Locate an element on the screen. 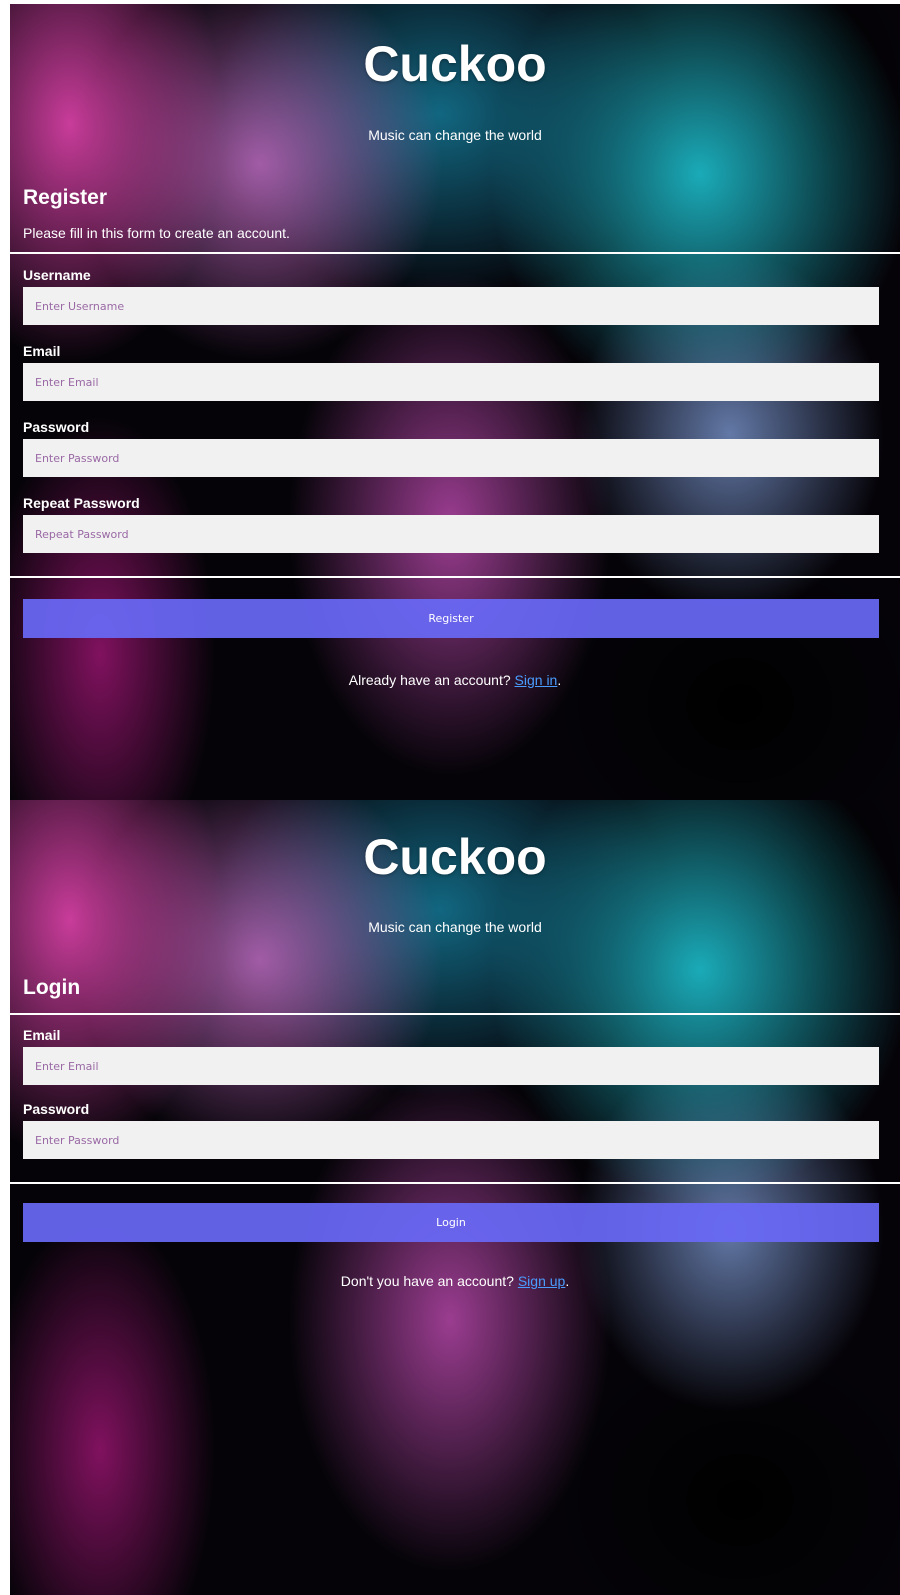 The width and height of the screenshot is (900, 1595). username-label: Username is located at coordinates (57, 275).